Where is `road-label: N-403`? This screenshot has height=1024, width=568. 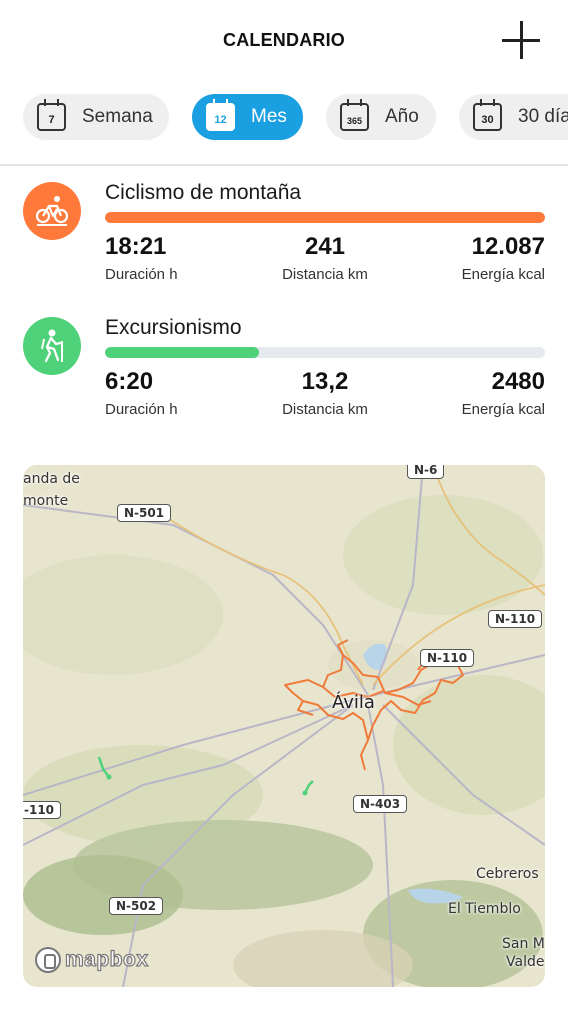
road-label: N-403 is located at coordinates (380, 804).